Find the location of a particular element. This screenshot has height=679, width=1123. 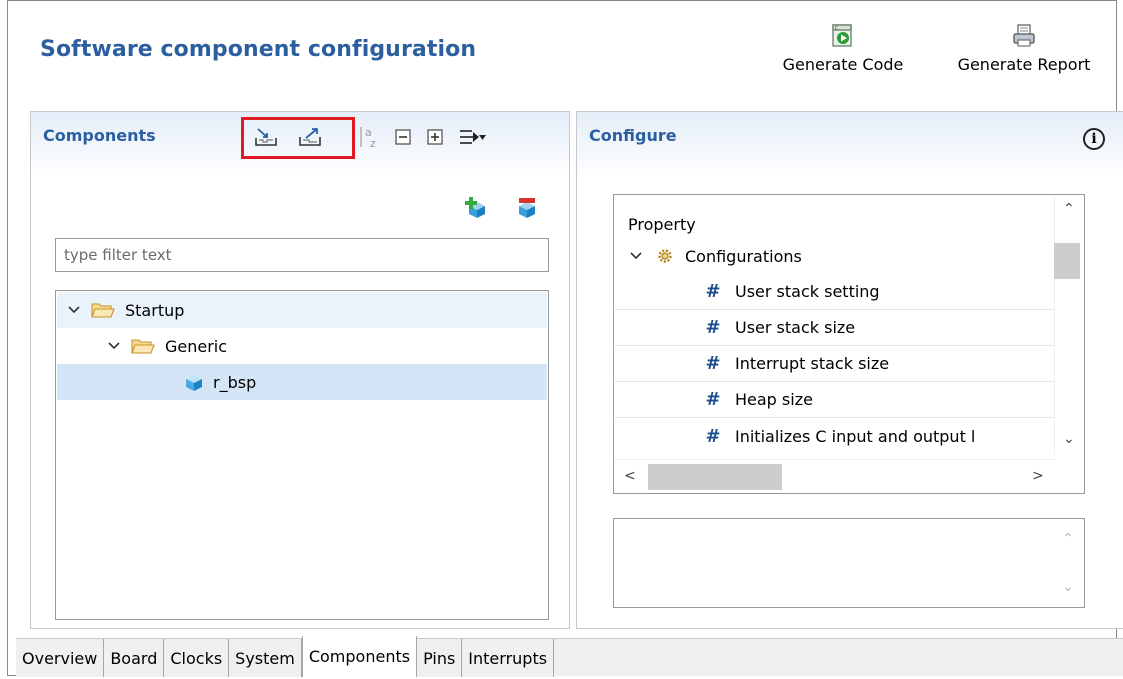

configure-panel-header: Configure i is located at coordinates (850, 145).